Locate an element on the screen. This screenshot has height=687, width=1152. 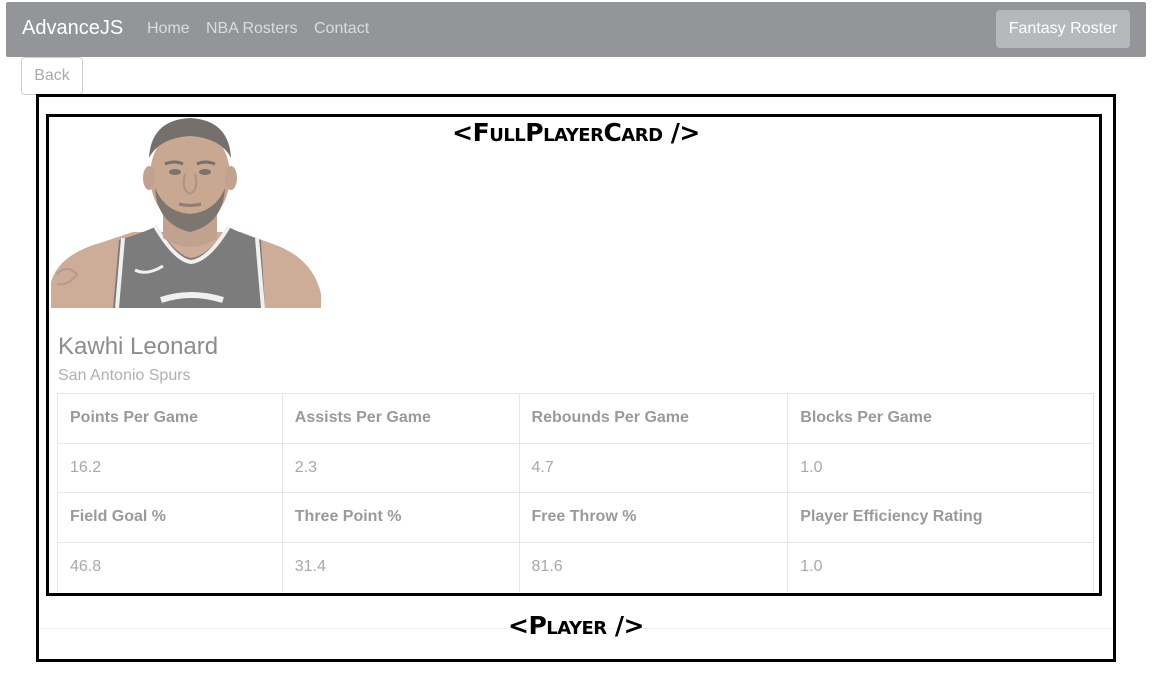
stat-header-assists: Assists Per Game is located at coordinates (401, 418).